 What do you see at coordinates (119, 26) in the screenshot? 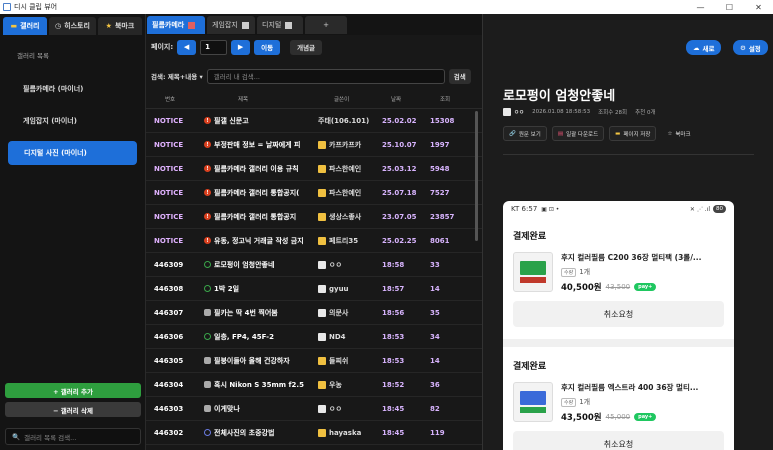
I see `tab-bookmark: ★ 북마크` at bounding box center [119, 26].